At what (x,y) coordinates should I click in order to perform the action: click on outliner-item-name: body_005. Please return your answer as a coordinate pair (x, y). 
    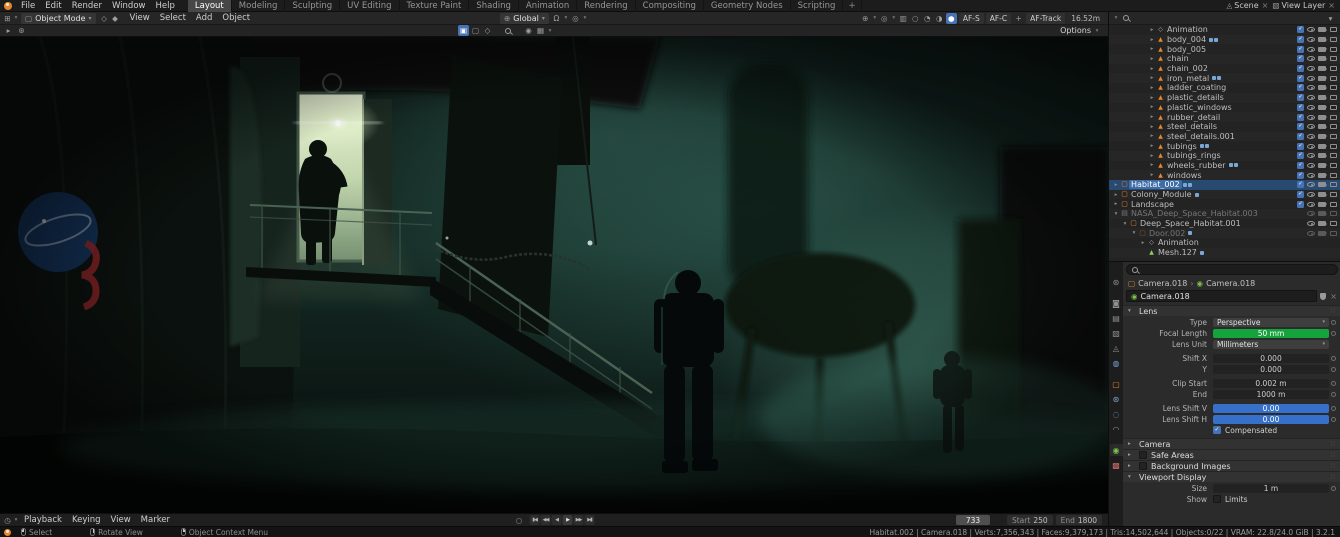
    Looking at the image, I should click on (1186, 49).